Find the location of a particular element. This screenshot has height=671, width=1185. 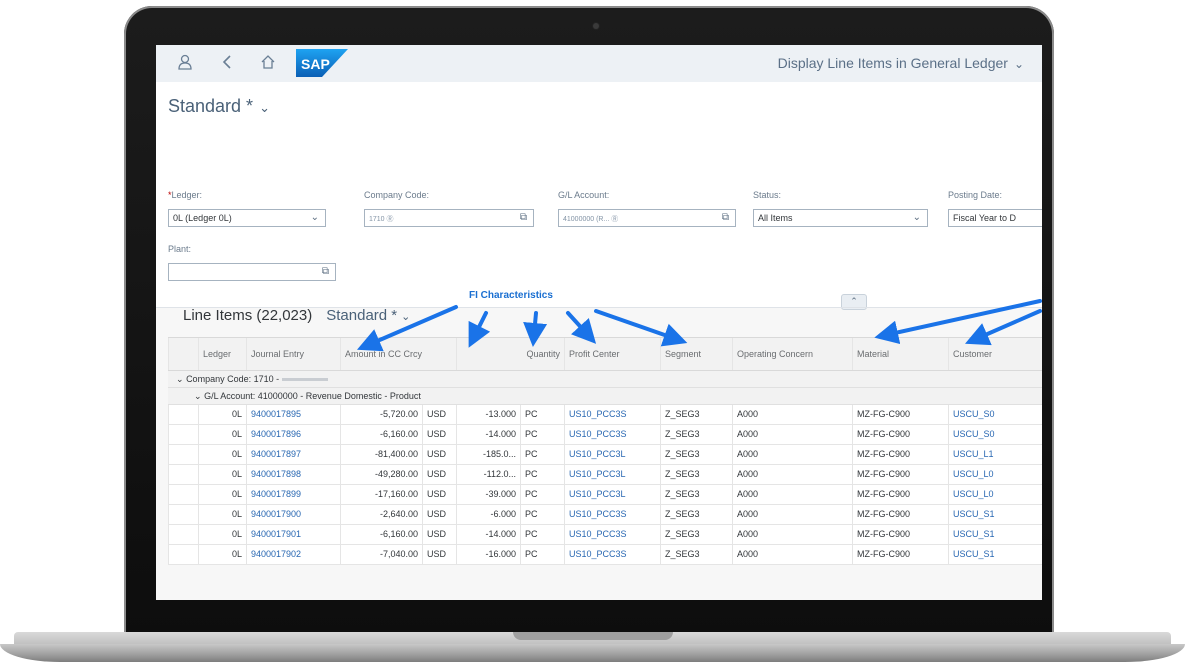

column-header-amount: Amount in CC Crcy is located at coordinates (398, 354).